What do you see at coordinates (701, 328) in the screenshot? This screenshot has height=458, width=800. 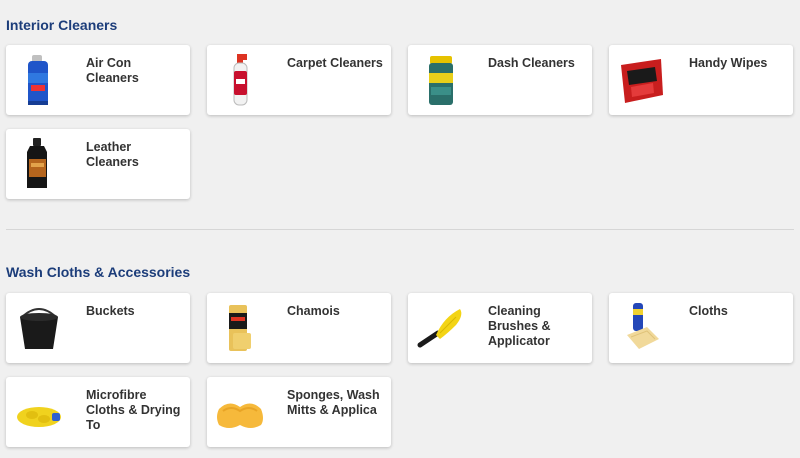 I see `category-card-cloths: Cloths` at bounding box center [701, 328].